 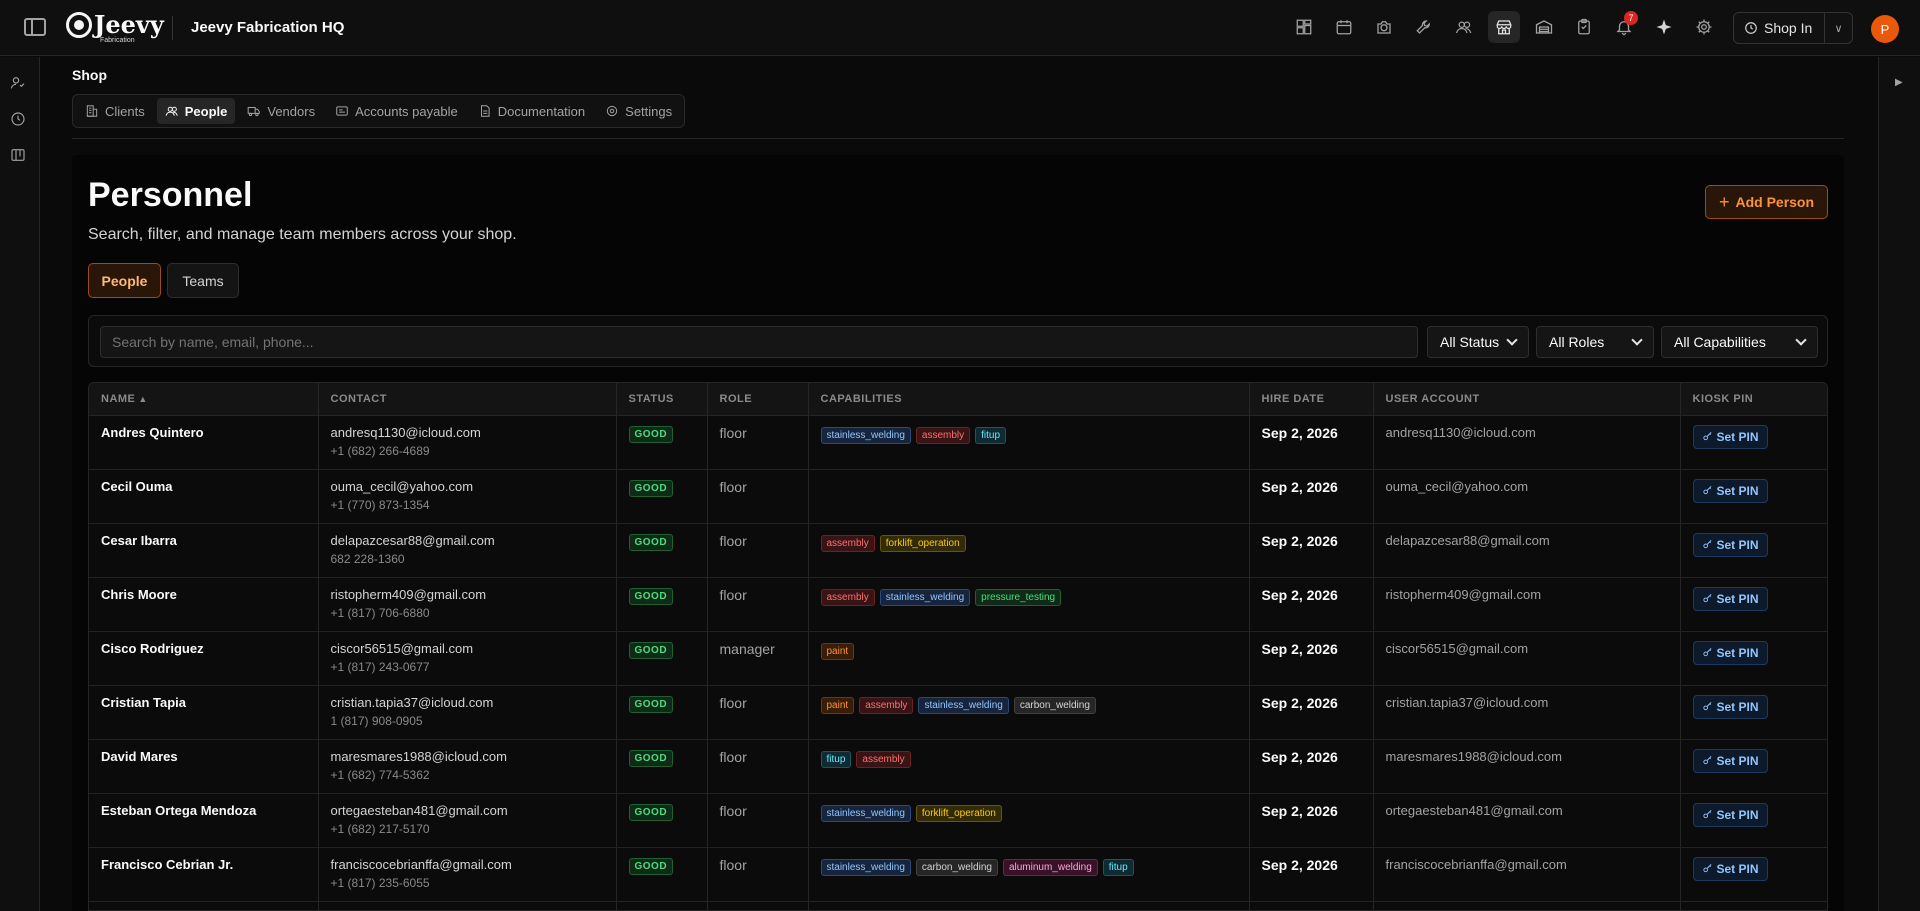 What do you see at coordinates (1577, 342) in the screenshot?
I see `roles-filter-value: All Roles` at bounding box center [1577, 342].